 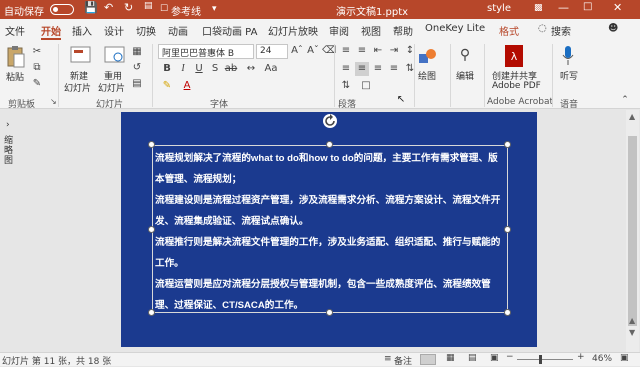 I want to click on start-from-beginning-icon: ▤, so click(x=148, y=6).